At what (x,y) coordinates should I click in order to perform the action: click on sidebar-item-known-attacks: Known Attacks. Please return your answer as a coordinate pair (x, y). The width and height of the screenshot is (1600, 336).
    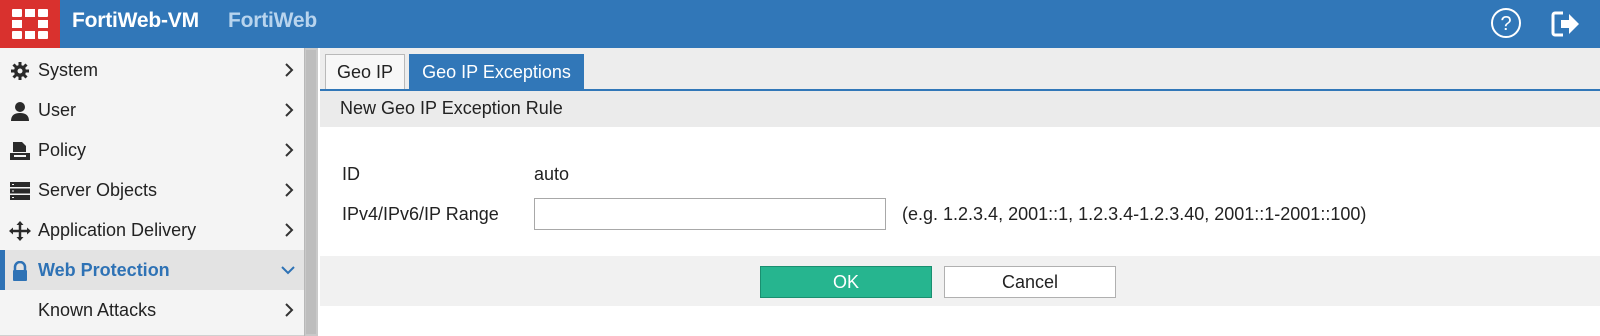
    Looking at the image, I should click on (155, 310).